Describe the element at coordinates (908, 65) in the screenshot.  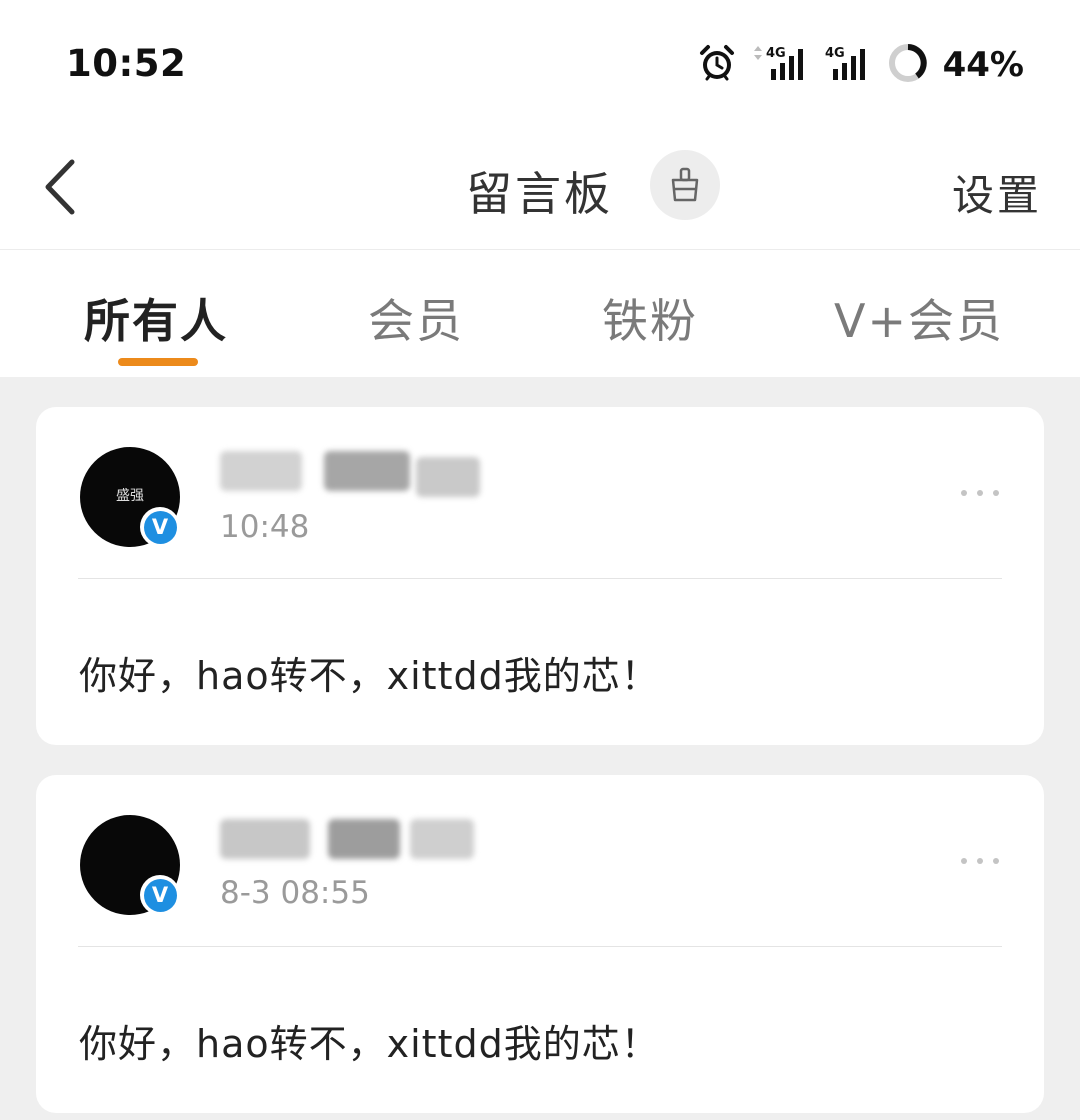
I see `battery-ring-icon` at that location.